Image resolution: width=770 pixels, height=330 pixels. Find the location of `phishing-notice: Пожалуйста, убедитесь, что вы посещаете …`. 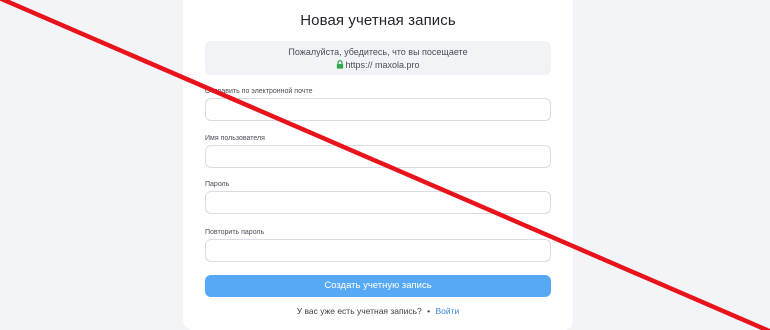

phishing-notice: Пожалуйста, убедитесь, что вы посещаете … is located at coordinates (378, 58).